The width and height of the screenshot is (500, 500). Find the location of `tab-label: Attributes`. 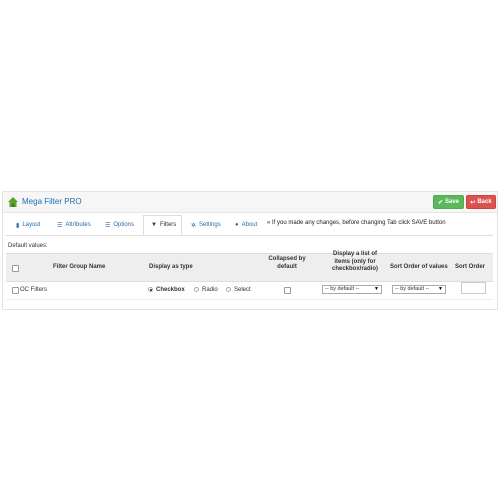

tab-label: Attributes is located at coordinates (78, 225).